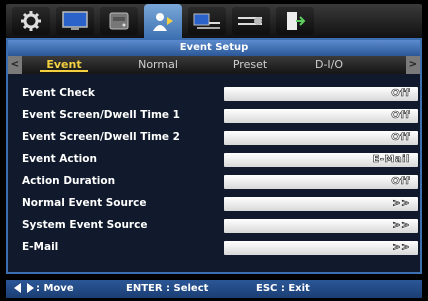 This screenshot has height=301, width=428. Describe the element at coordinates (55, 288) in the screenshot. I see `move-hint-text: : Move` at that location.